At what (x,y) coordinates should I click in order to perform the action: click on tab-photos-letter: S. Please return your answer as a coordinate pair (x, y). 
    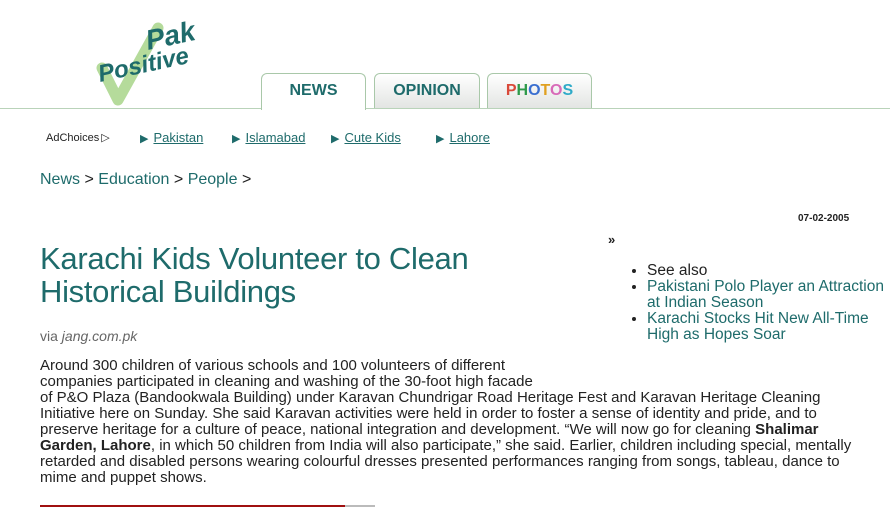
    Looking at the image, I should click on (568, 90).